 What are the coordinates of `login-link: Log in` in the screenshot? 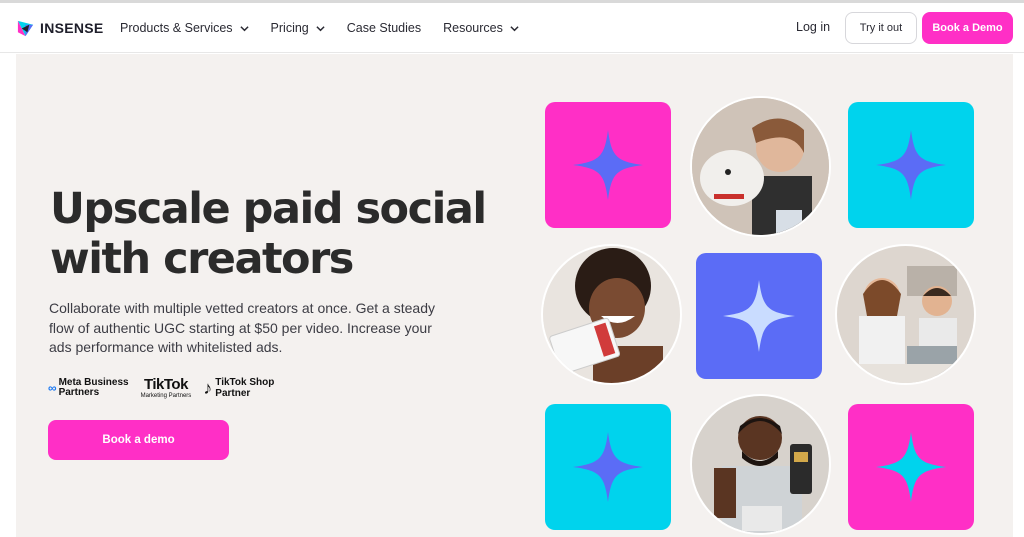 It's located at (813, 27).